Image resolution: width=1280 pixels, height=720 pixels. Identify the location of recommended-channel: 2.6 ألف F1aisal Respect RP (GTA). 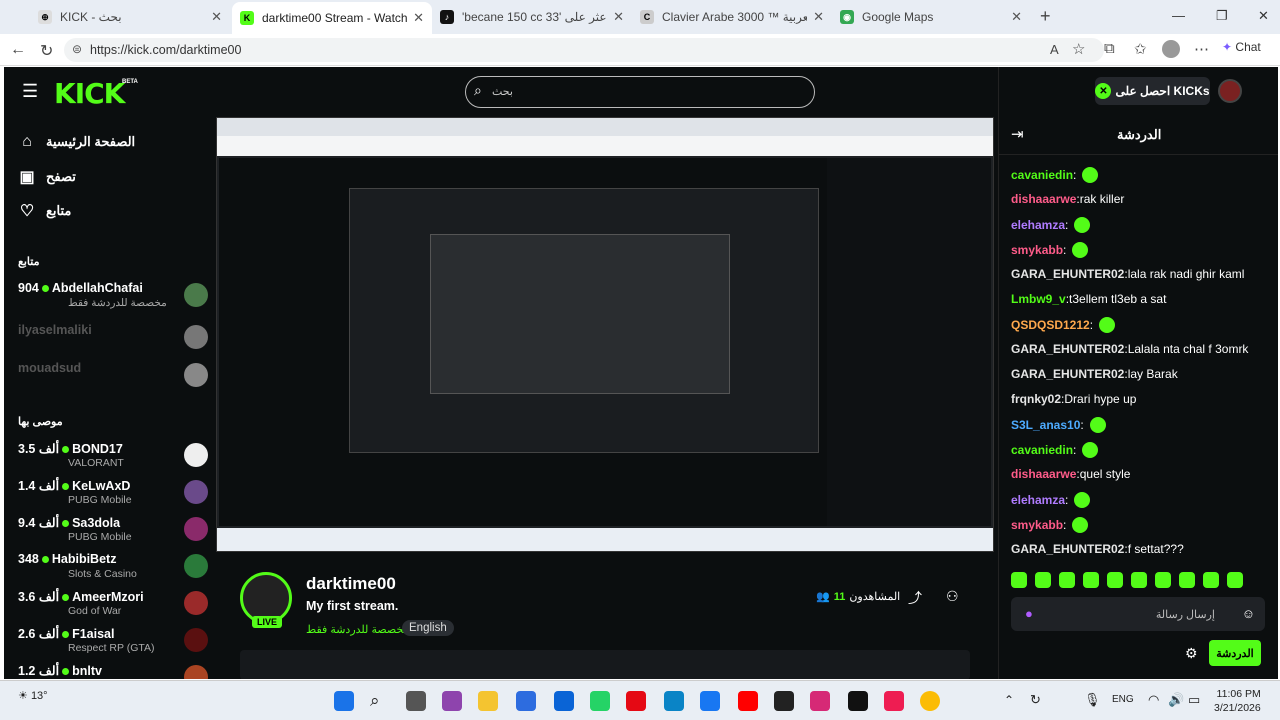
(113, 641).